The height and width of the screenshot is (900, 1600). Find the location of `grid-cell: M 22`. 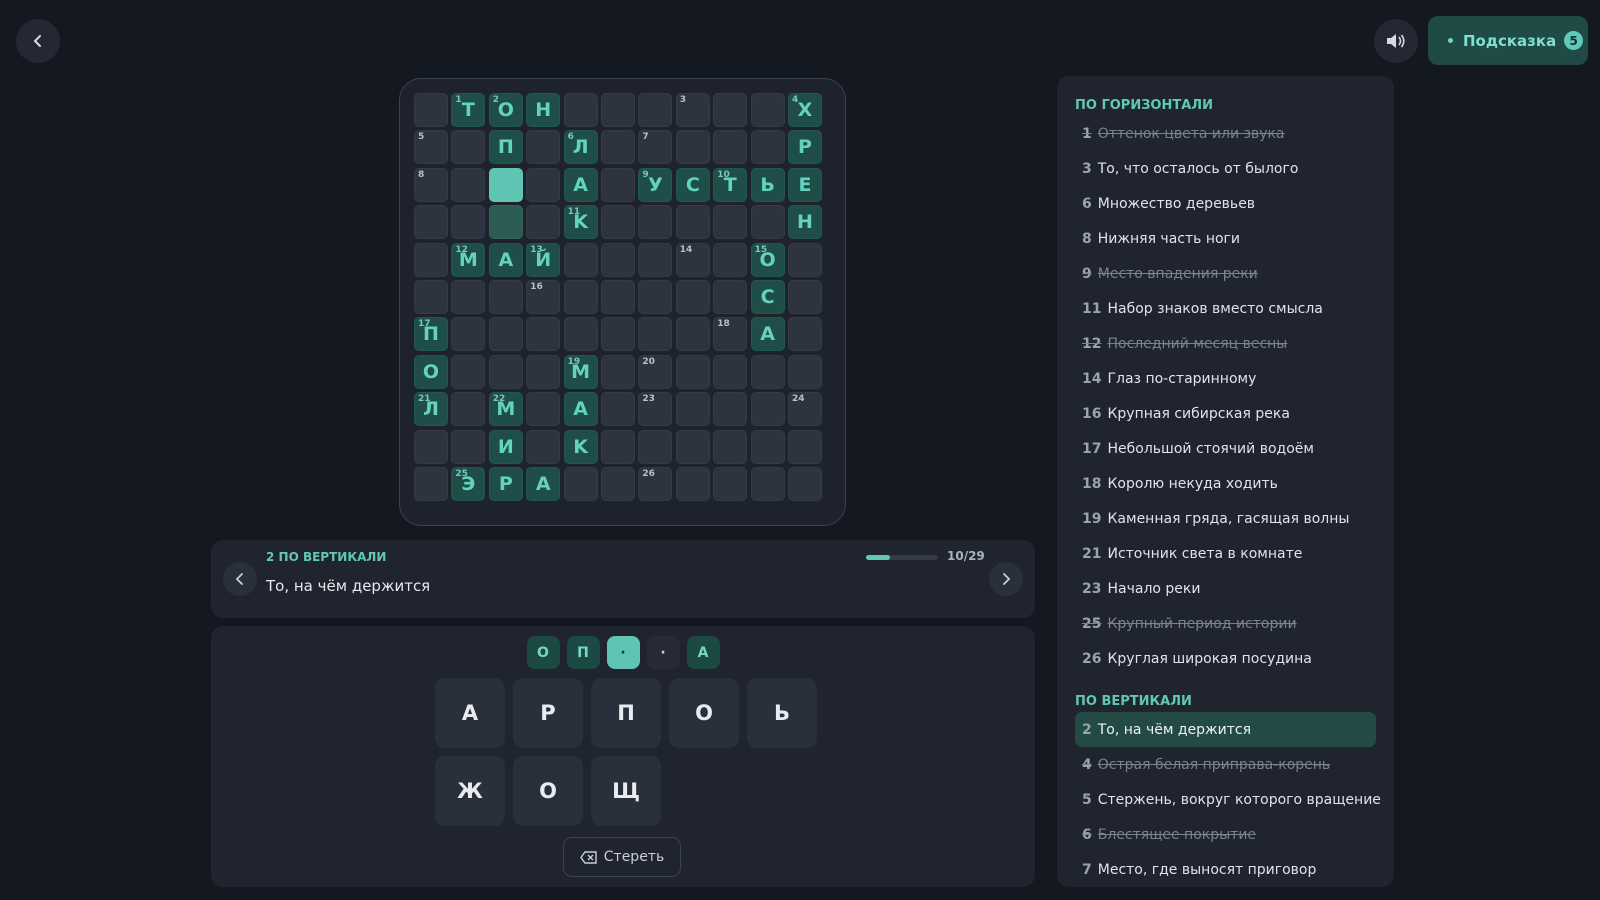

grid-cell: M 22 is located at coordinates (505, 409).